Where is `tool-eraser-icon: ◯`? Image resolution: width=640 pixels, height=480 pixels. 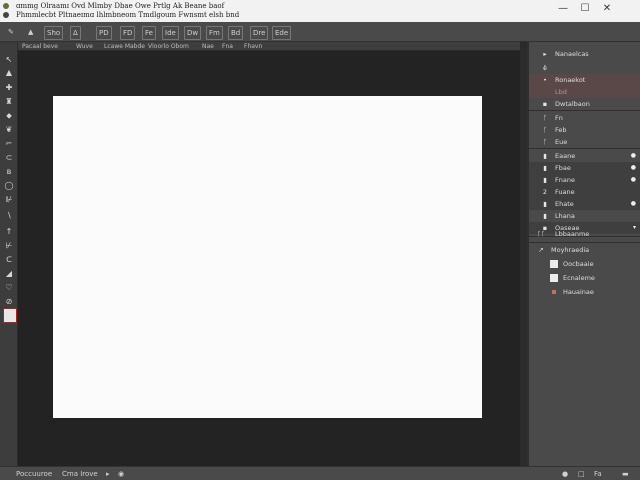
tool-eraser-icon: ◯ is located at coordinates (9, 186).